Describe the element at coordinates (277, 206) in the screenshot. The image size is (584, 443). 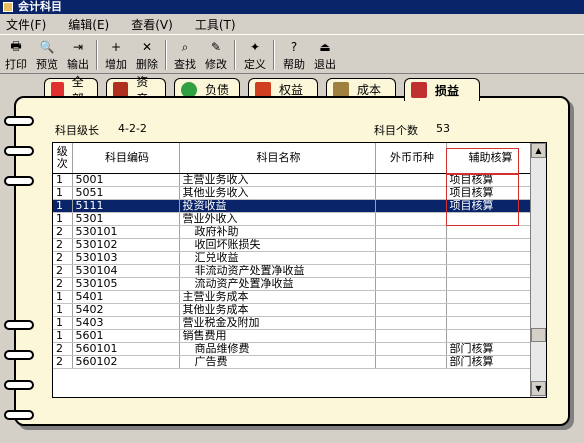
I see `name-cell: 投资收益` at that location.